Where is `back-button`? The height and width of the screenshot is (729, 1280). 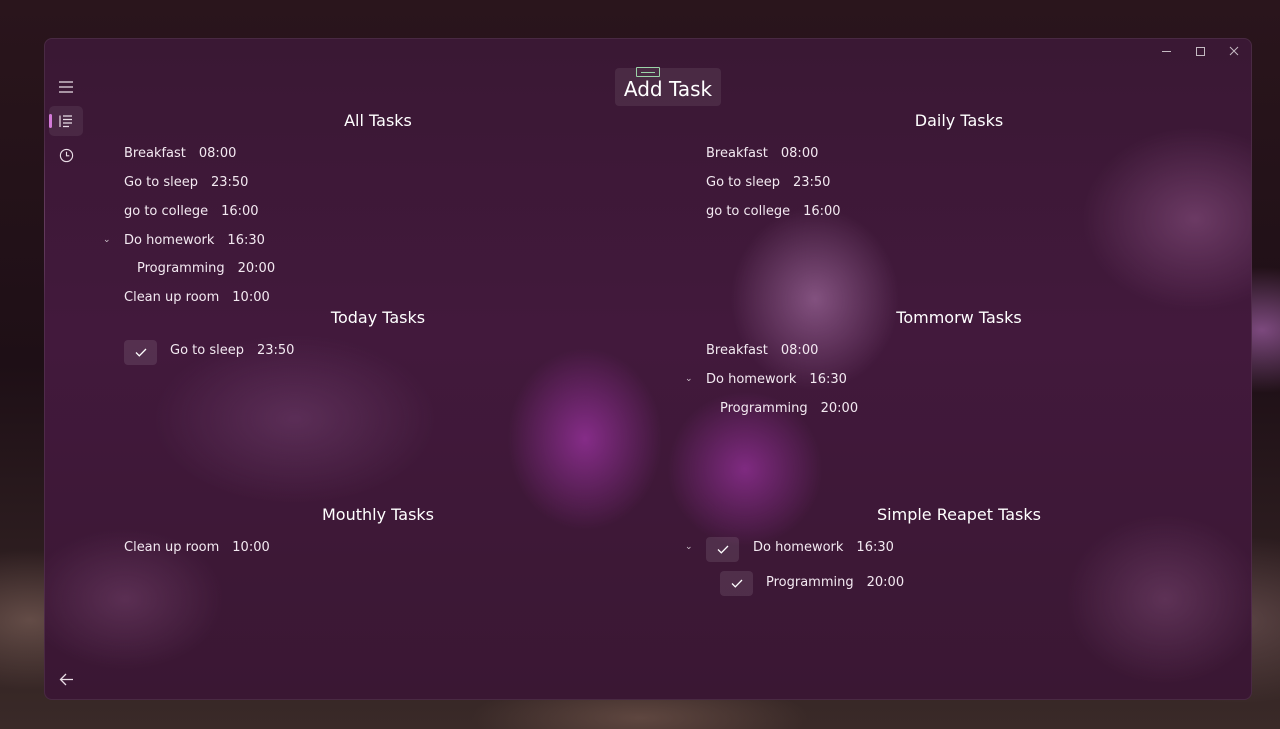 back-button is located at coordinates (66, 679).